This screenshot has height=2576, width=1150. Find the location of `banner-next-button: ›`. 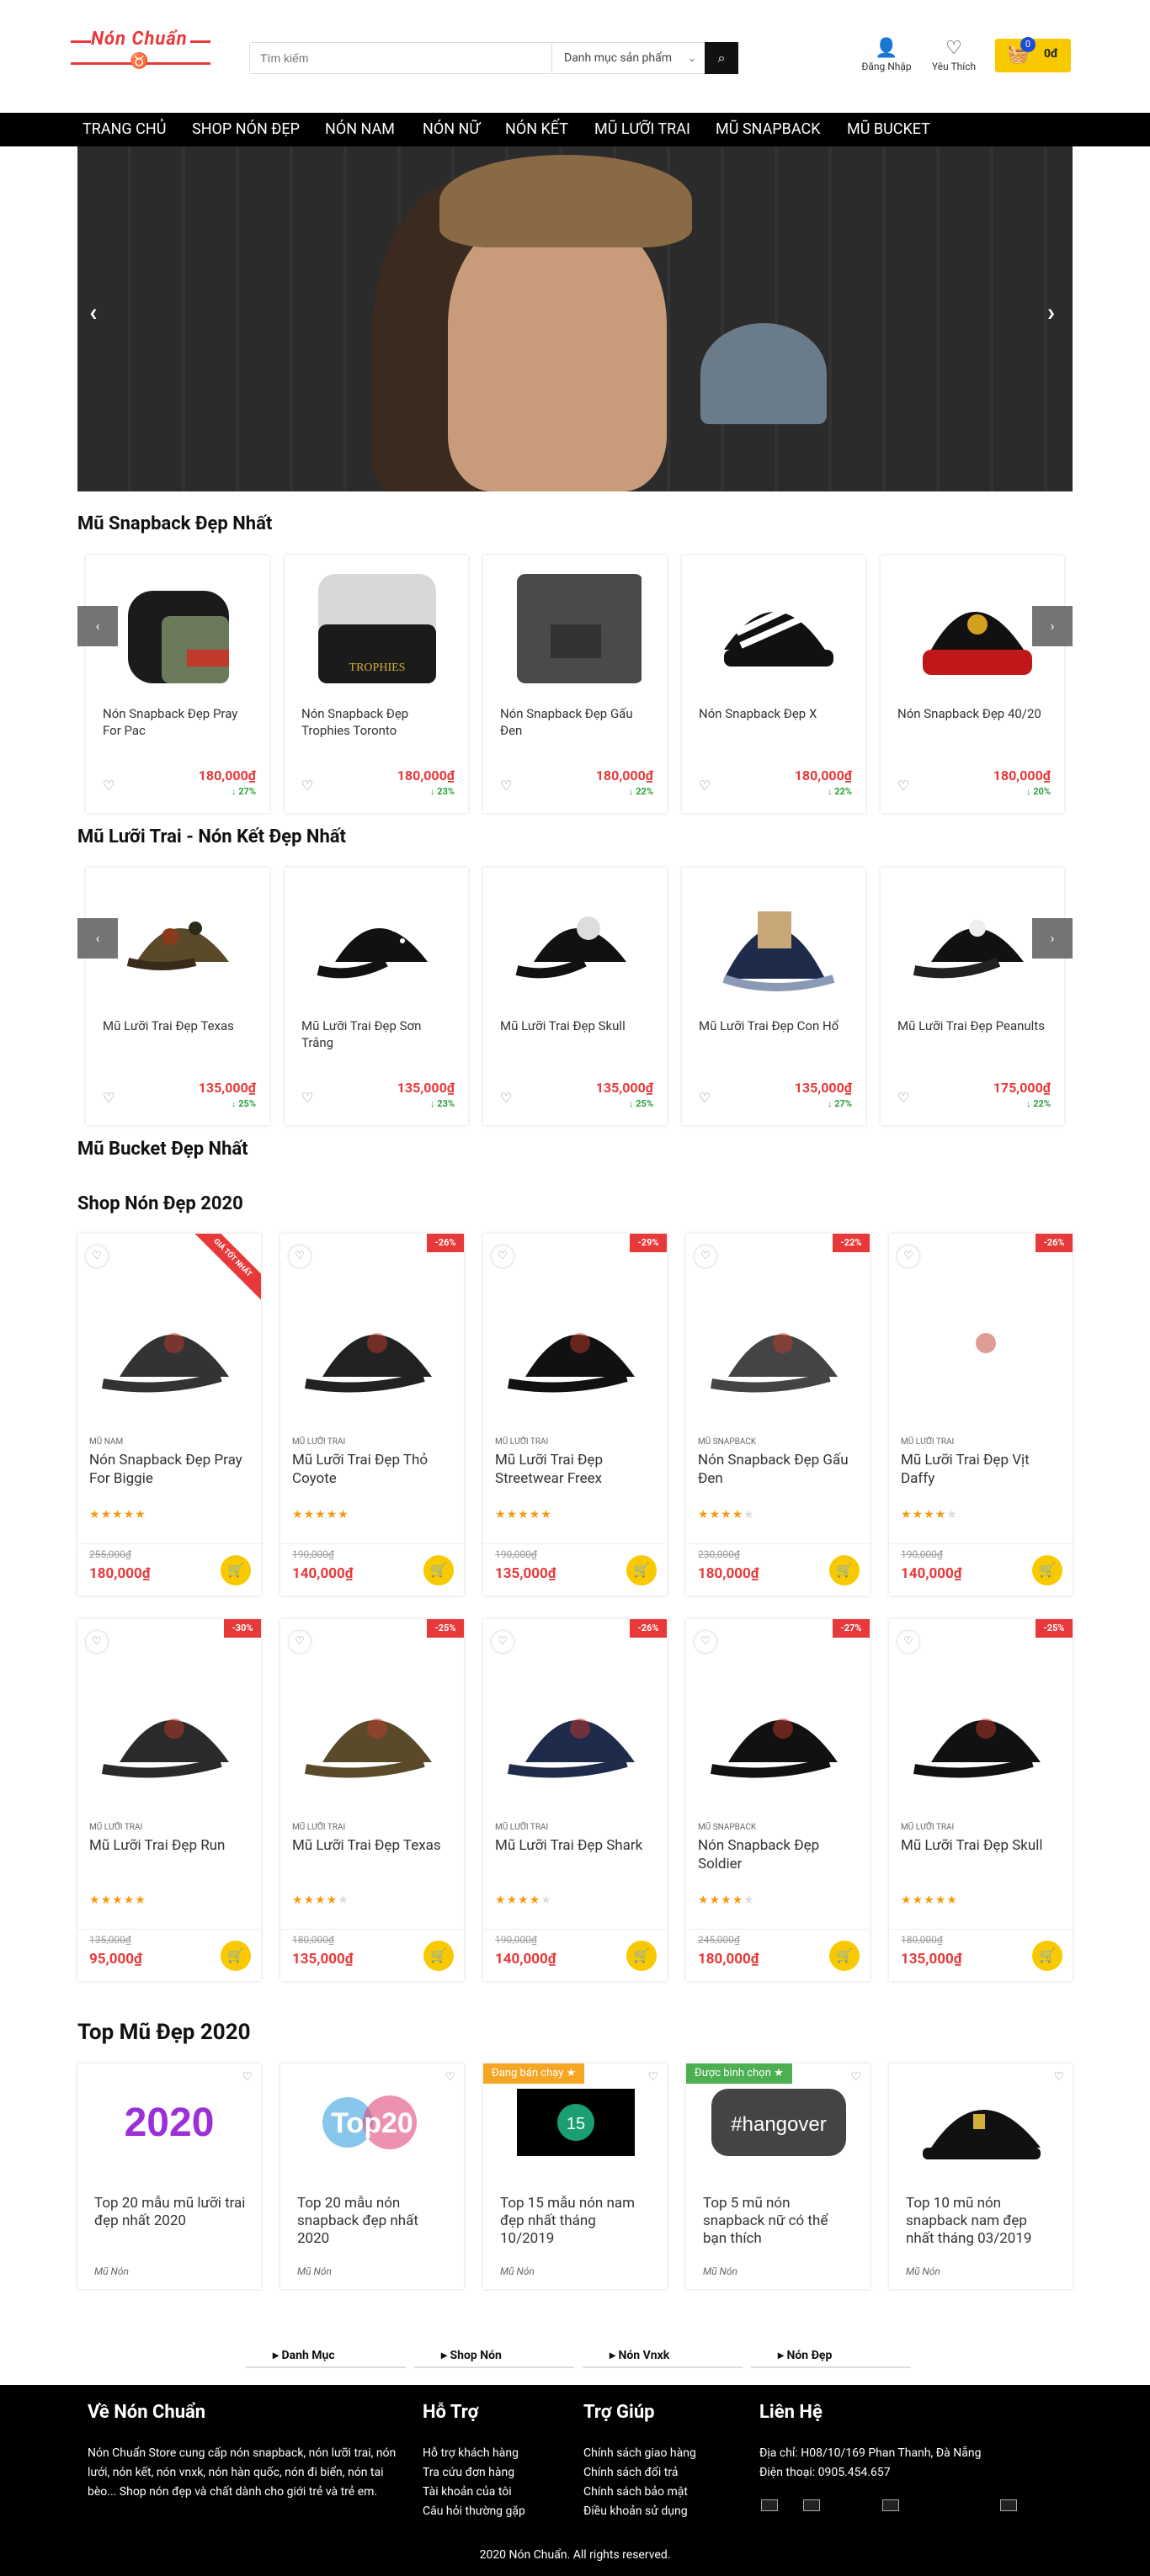

banner-next-button: › is located at coordinates (1051, 312).